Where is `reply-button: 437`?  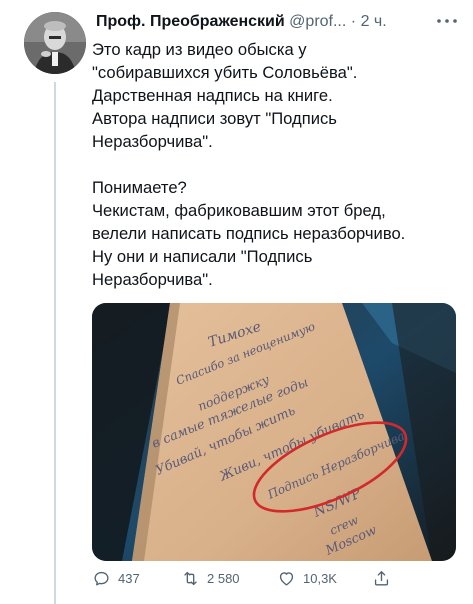
reply-button: 437 is located at coordinates (116, 578).